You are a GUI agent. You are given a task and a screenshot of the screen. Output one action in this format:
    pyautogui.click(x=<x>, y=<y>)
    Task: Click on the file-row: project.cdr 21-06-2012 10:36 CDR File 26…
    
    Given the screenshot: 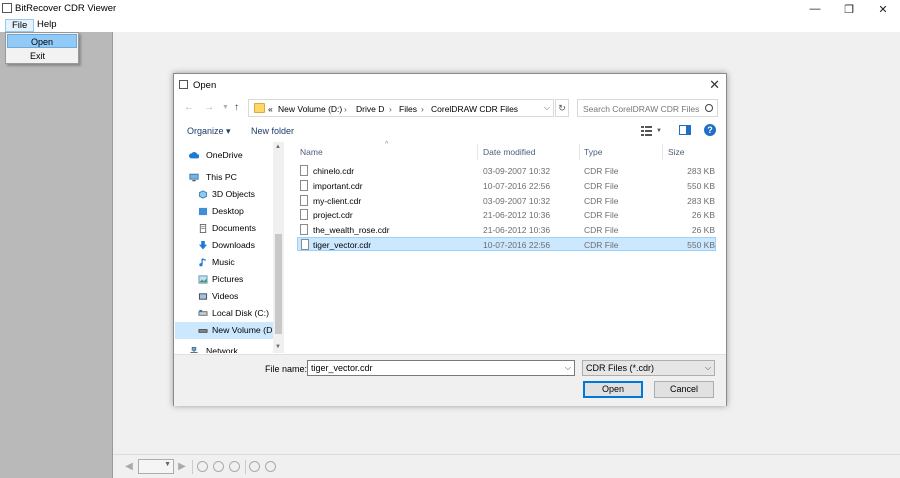 What is the action you would take?
    pyautogui.click(x=506, y=215)
    